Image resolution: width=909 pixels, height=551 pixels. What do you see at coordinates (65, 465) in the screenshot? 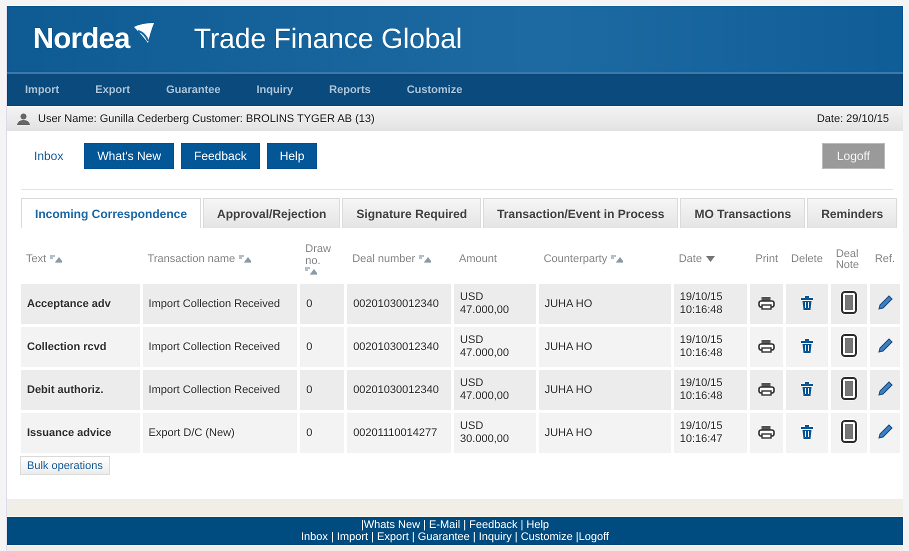
I see `bulk-operations-button: Bulk operations` at bounding box center [65, 465].